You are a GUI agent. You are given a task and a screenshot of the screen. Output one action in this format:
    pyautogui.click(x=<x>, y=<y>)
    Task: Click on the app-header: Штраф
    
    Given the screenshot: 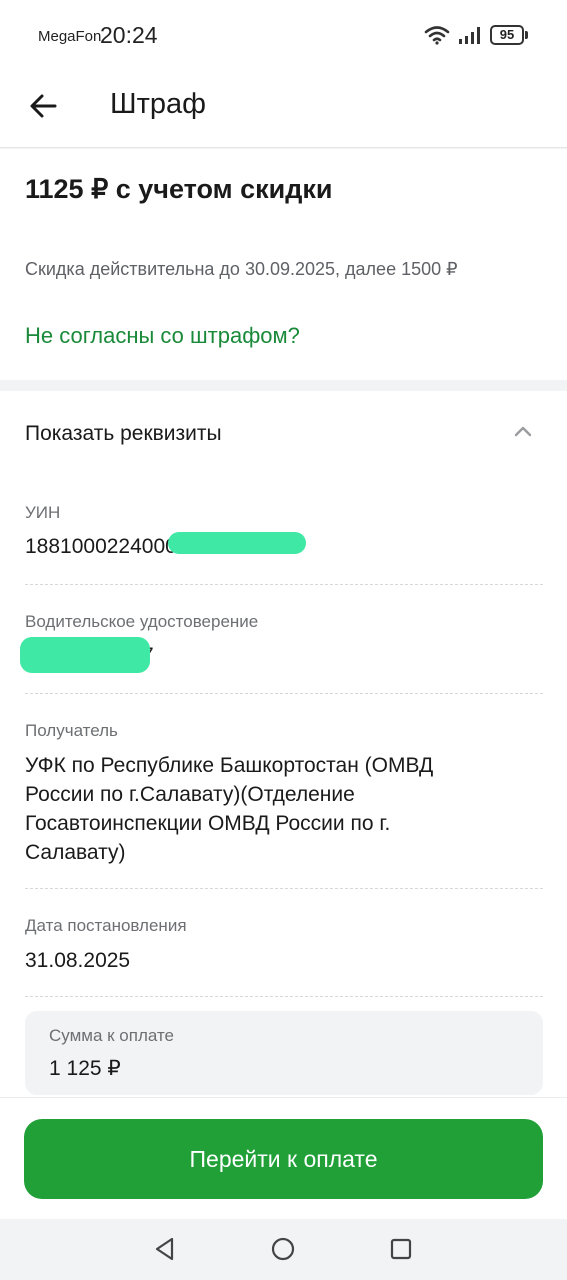 What is the action you would take?
    pyautogui.click(x=283, y=109)
    